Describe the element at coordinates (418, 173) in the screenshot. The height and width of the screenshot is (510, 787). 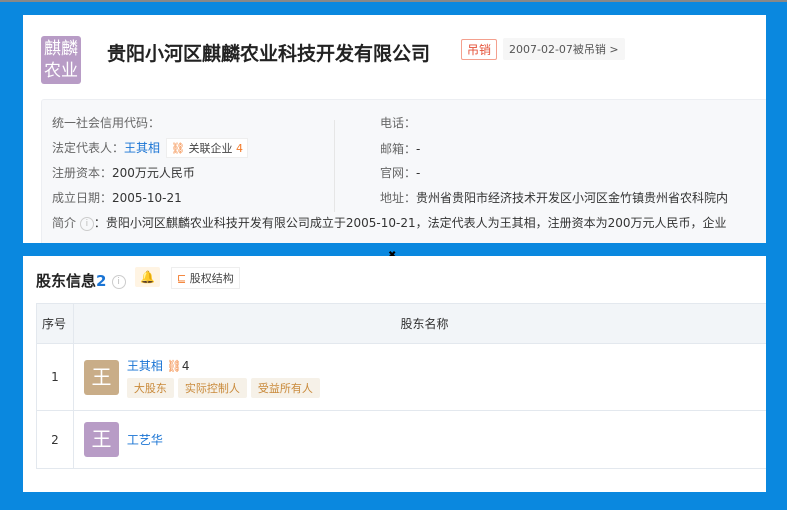
I see `web-value: -` at that location.